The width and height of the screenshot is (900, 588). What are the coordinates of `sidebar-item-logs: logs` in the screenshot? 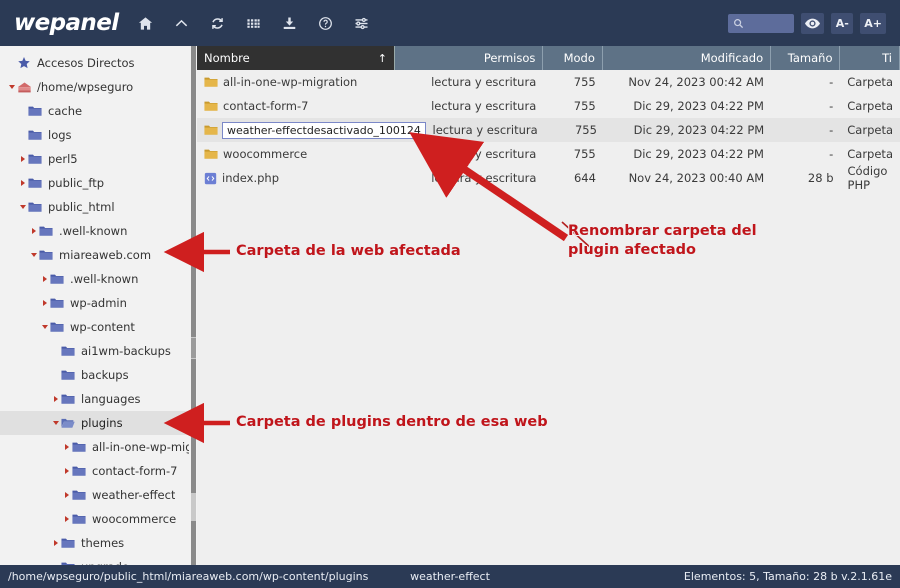 It's located at (94, 135).